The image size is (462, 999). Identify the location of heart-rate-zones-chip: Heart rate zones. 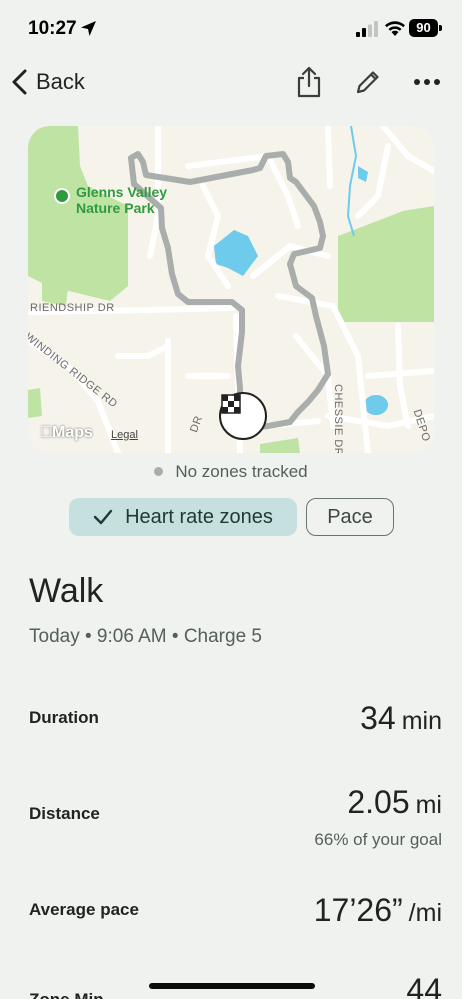
(183, 517).